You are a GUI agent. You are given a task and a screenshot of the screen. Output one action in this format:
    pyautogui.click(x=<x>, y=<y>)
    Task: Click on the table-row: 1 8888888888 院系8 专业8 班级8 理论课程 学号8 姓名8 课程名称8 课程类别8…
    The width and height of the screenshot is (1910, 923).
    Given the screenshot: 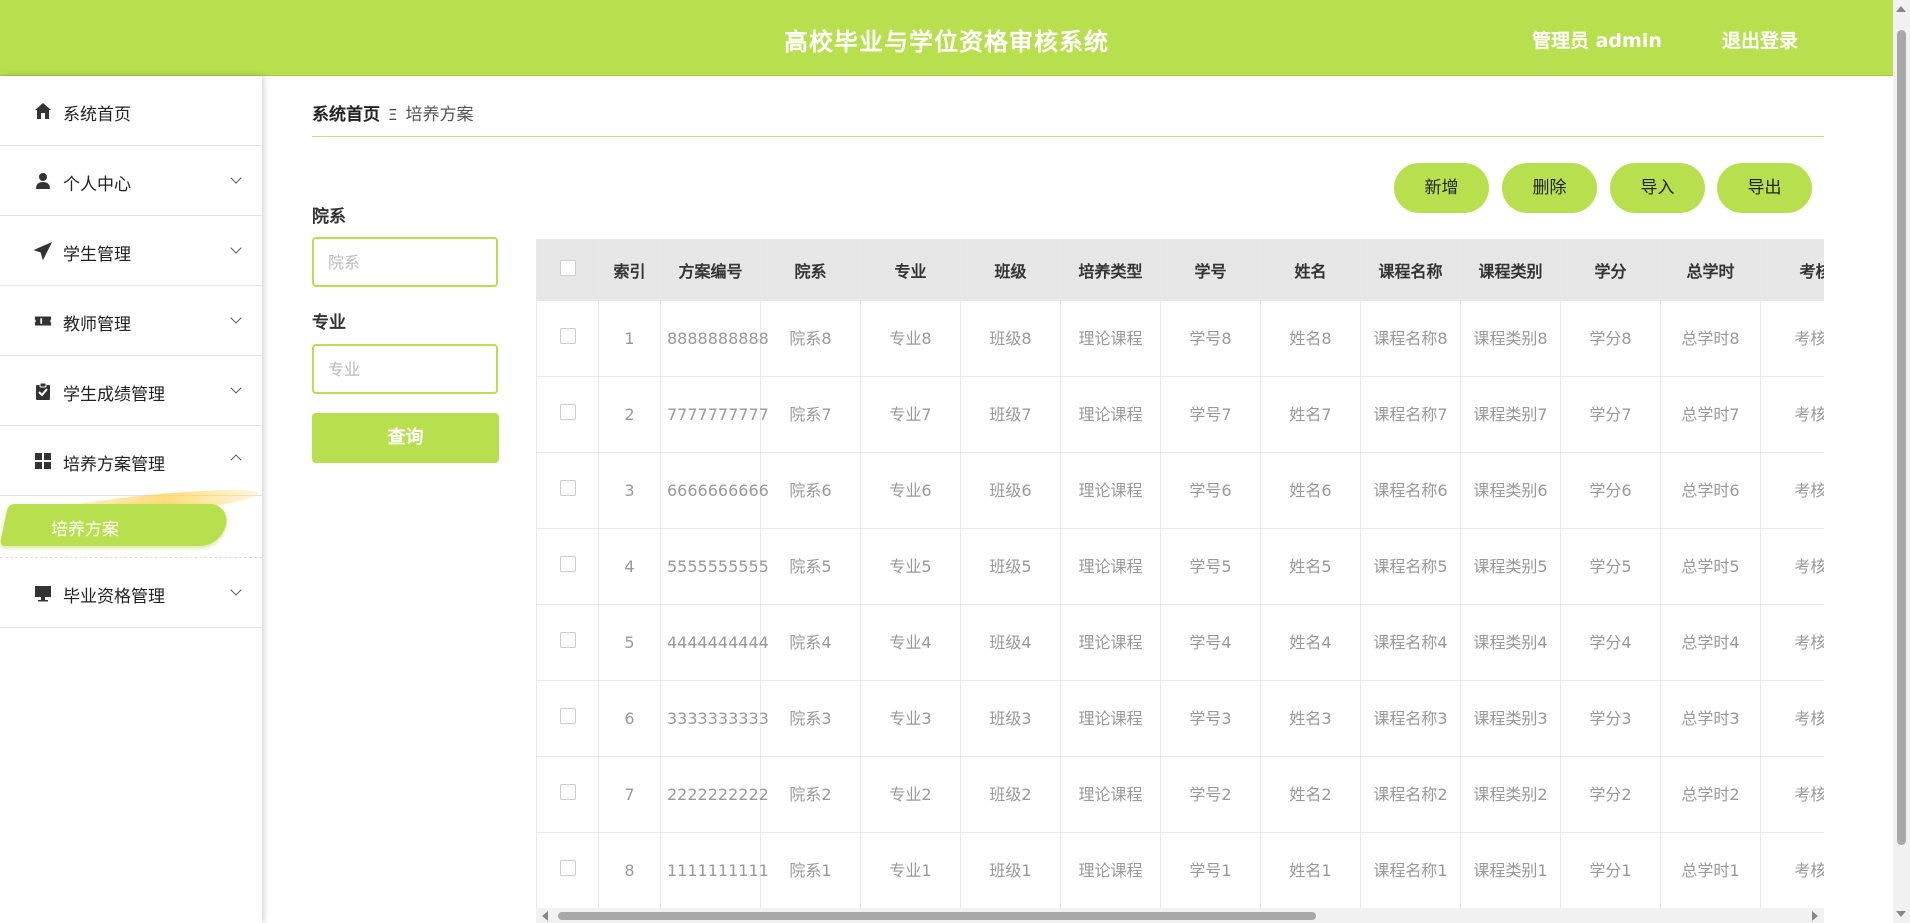 What is the action you would take?
    pyautogui.click(x=1180, y=338)
    